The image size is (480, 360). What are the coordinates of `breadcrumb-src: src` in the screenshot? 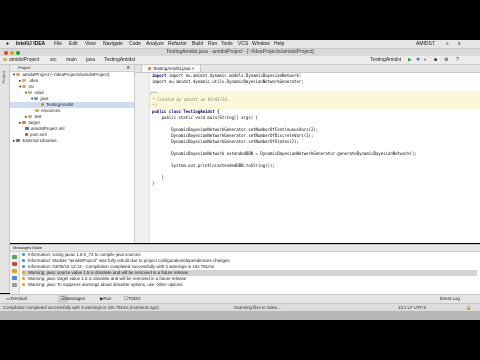 It's located at (53, 60).